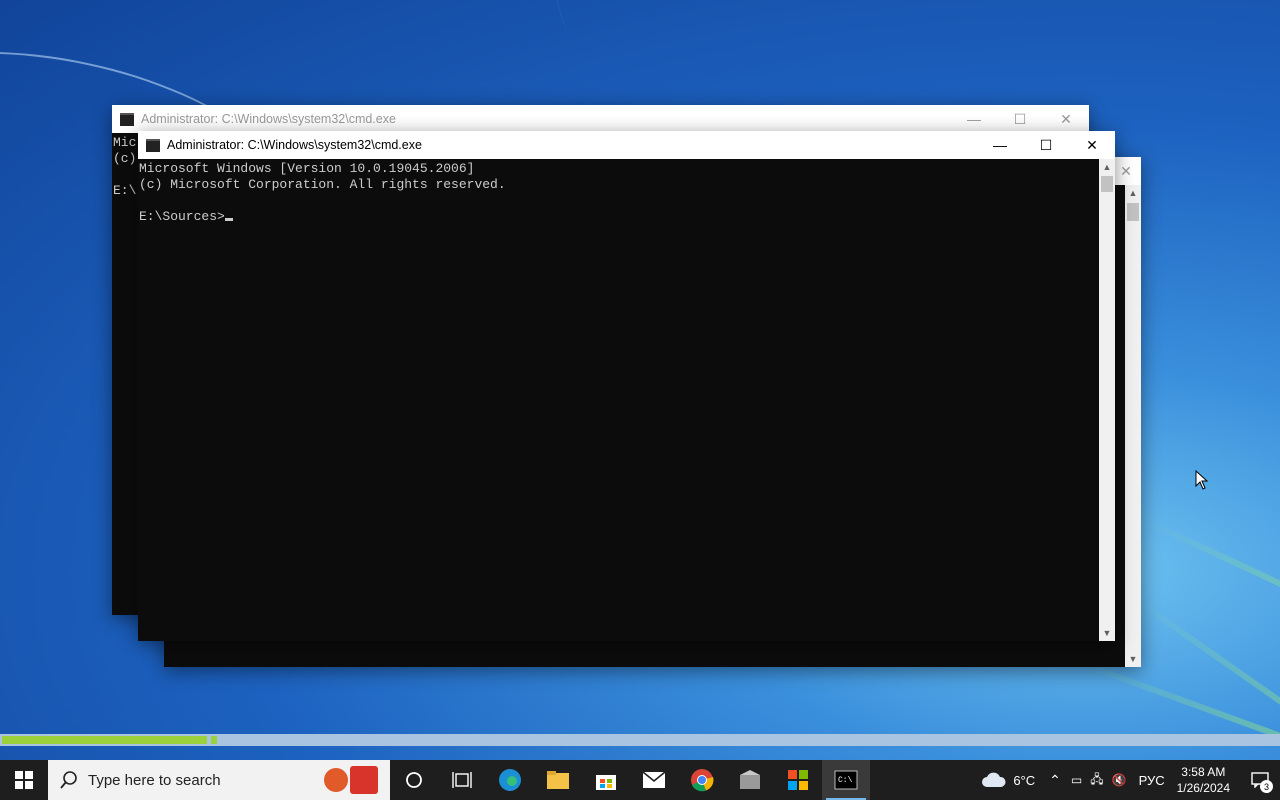 The height and width of the screenshot is (800, 1280). I want to click on clock-date: 1/26/2024, so click(1203, 788).